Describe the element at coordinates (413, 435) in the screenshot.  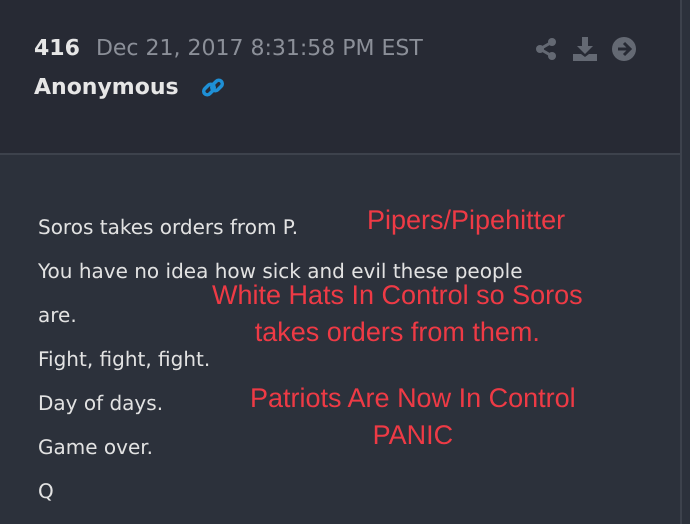
I see `annotation-text: PANIC` at that location.